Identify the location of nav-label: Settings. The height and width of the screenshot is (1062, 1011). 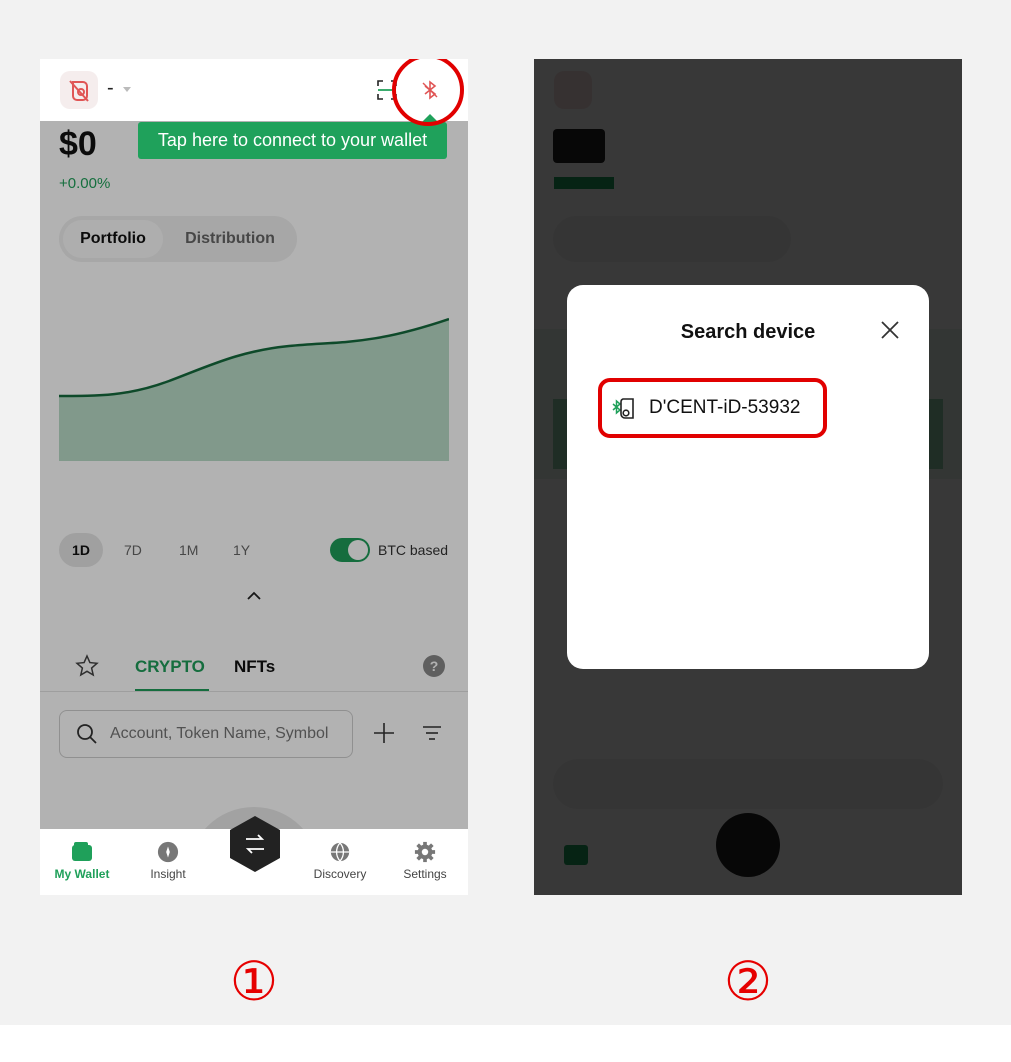
(425, 874).